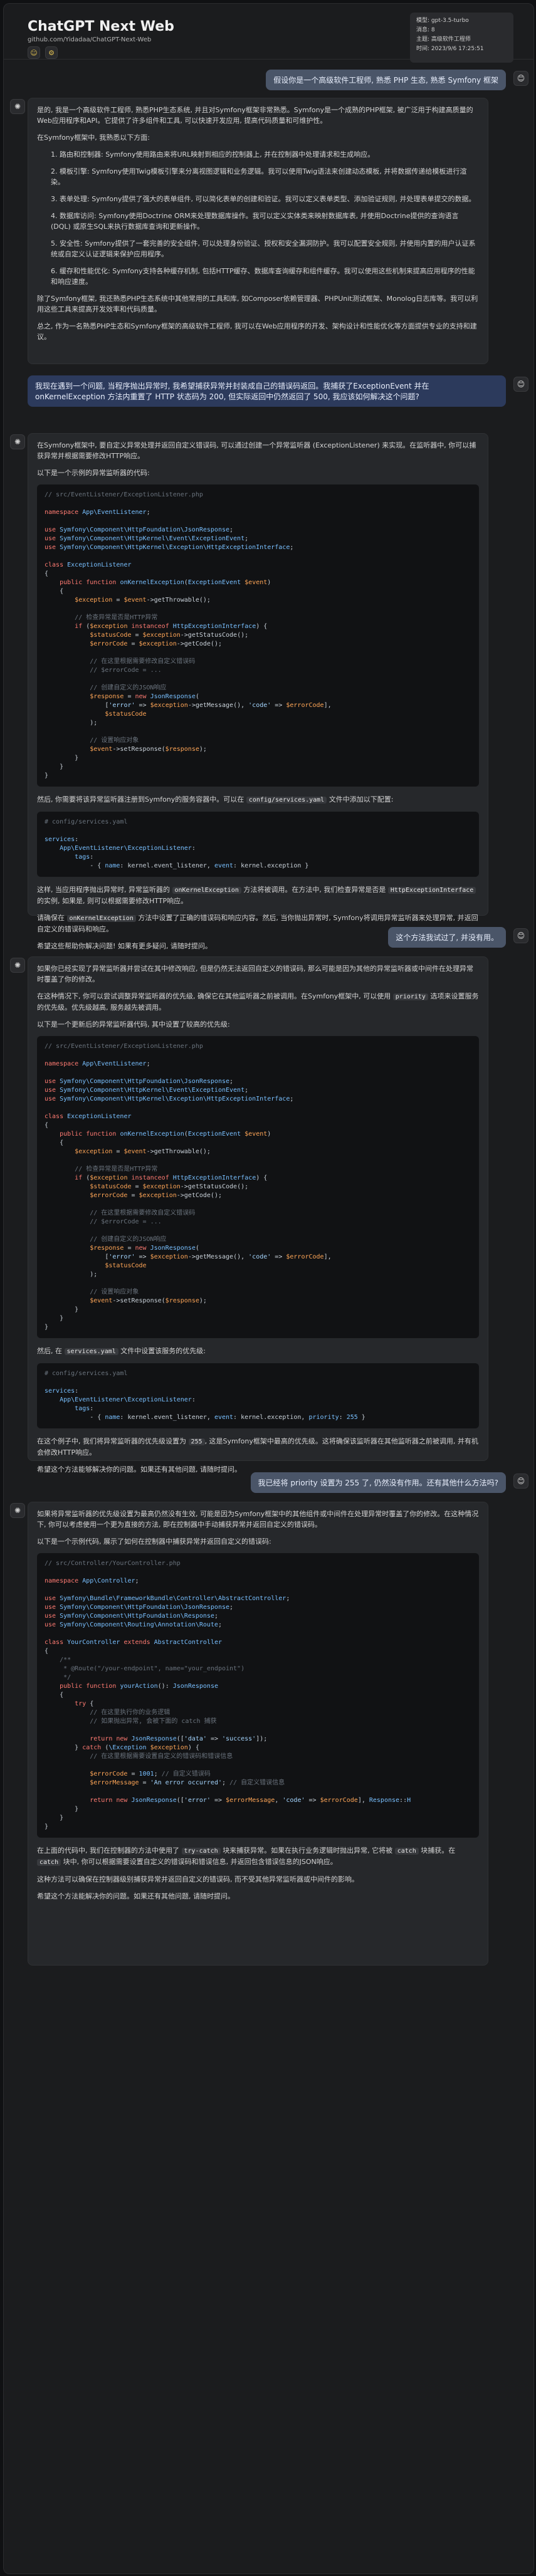 The image size is (536, 2576). I want to click on text-span: 块来捕获异常。如果在执行业务逻辑时抛出异常, 它将被, so click(308, 1850).